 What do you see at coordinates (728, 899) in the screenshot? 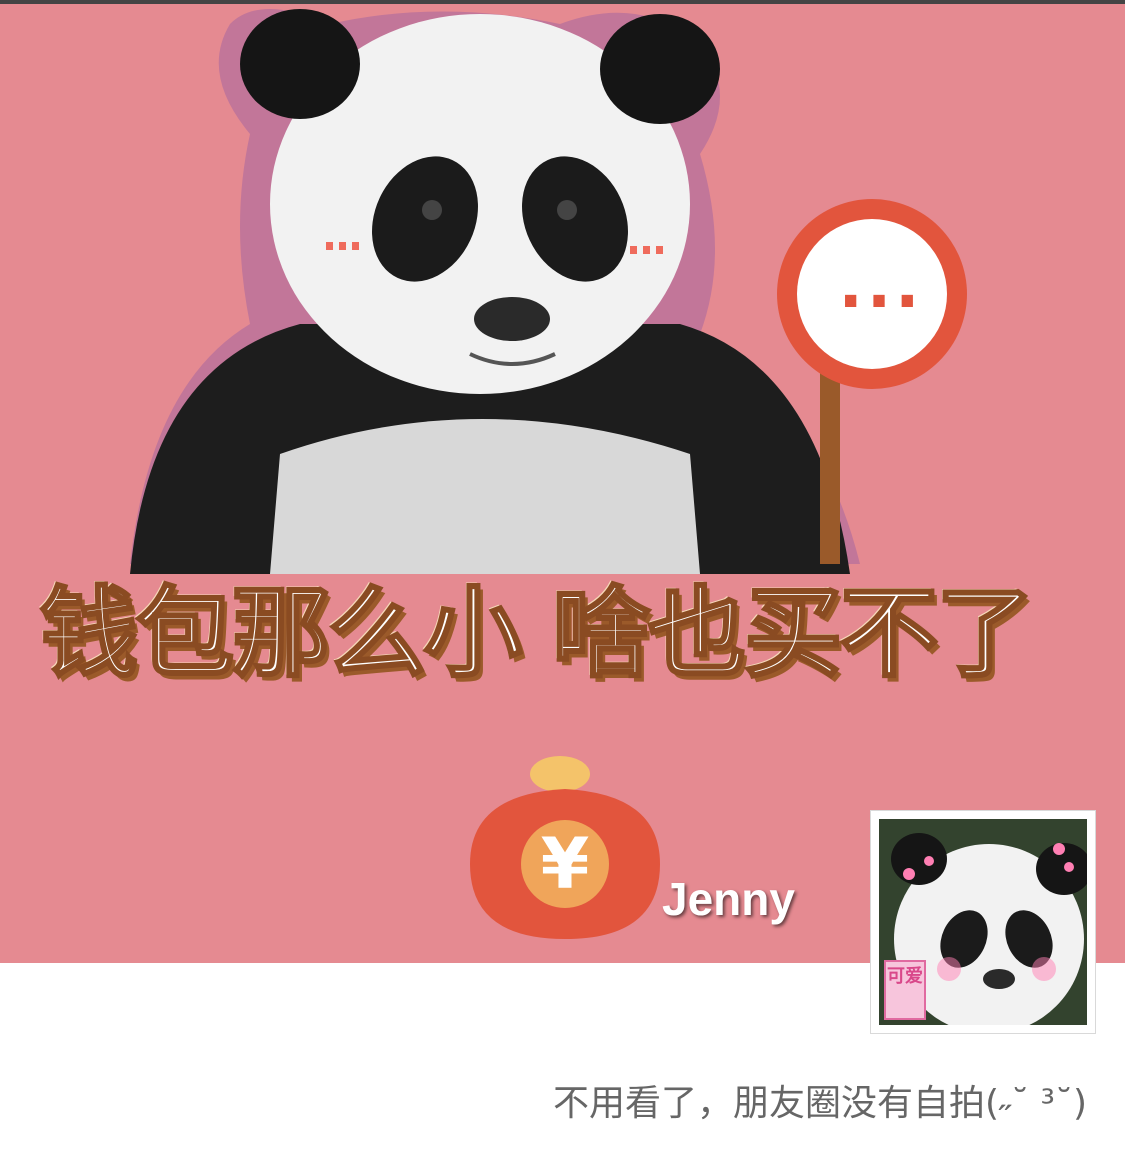
I see `username: Jenny` at bounding box center [728, 899].